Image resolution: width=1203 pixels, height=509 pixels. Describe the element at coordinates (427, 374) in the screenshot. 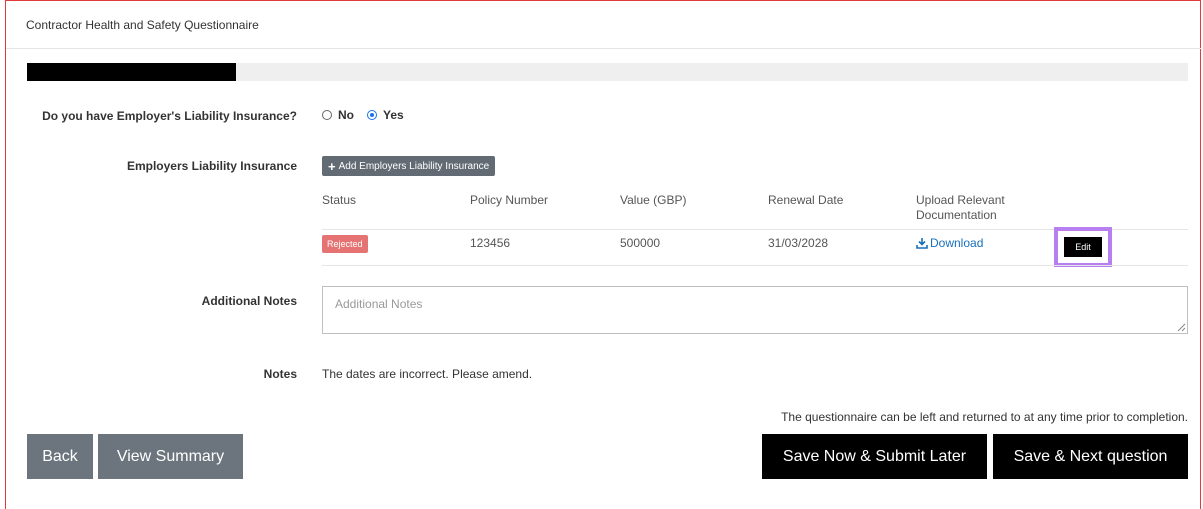

I see `notes-text: The dates are incorrect. Please amend.` at that location.